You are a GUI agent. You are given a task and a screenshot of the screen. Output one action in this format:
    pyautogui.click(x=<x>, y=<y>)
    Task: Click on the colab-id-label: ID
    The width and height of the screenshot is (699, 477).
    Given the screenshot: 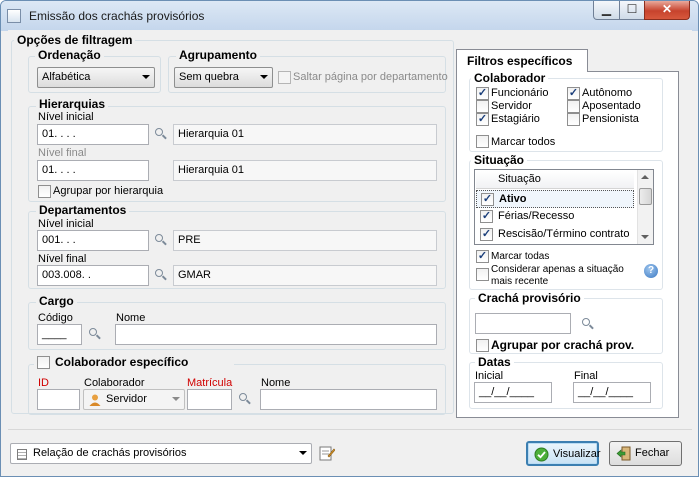 What is the action you would take?
    pyautogui.click(x=43, y=383)
    